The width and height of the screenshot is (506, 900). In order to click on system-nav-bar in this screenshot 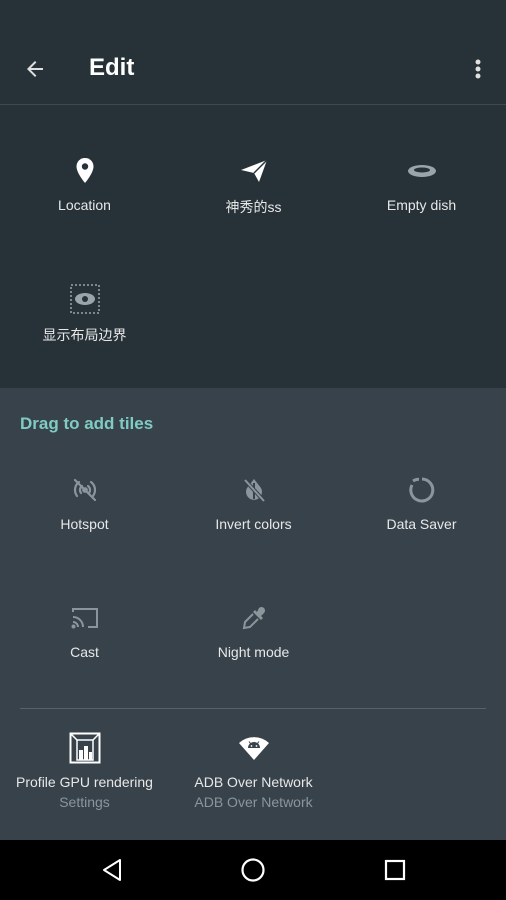, I will do `click(253, 870)`.